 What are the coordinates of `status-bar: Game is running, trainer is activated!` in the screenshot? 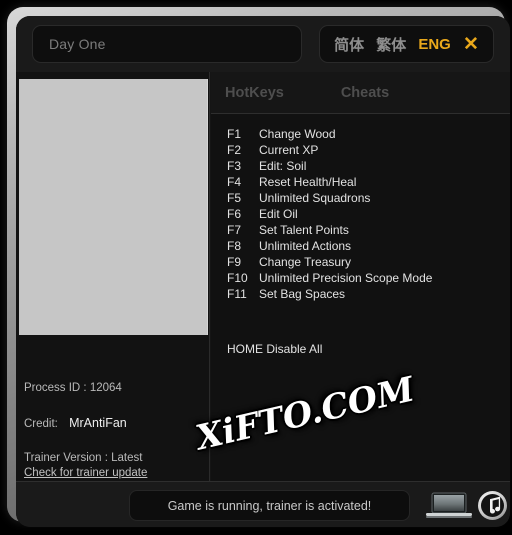 It's located at (263, 504).